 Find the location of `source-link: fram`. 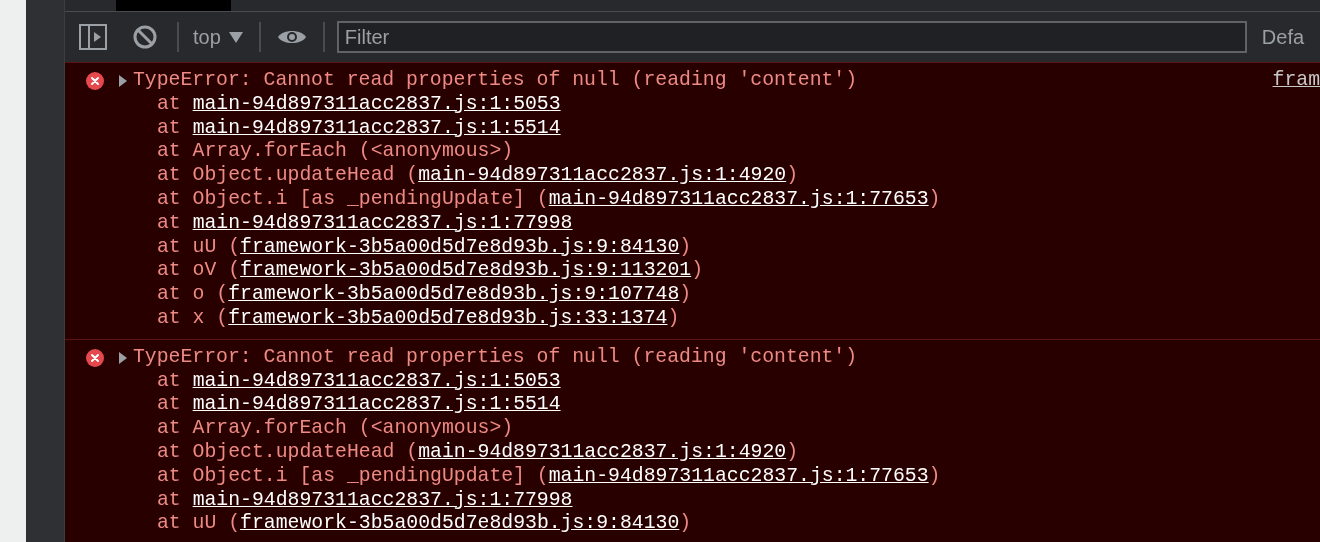

source-link: fram is located at coordinates (1296, 81).